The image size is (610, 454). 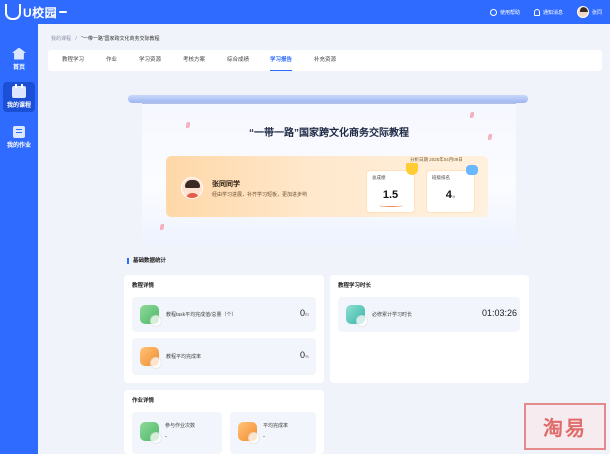 I want to click on stat-value: 0%, so click(x=304, y=355).